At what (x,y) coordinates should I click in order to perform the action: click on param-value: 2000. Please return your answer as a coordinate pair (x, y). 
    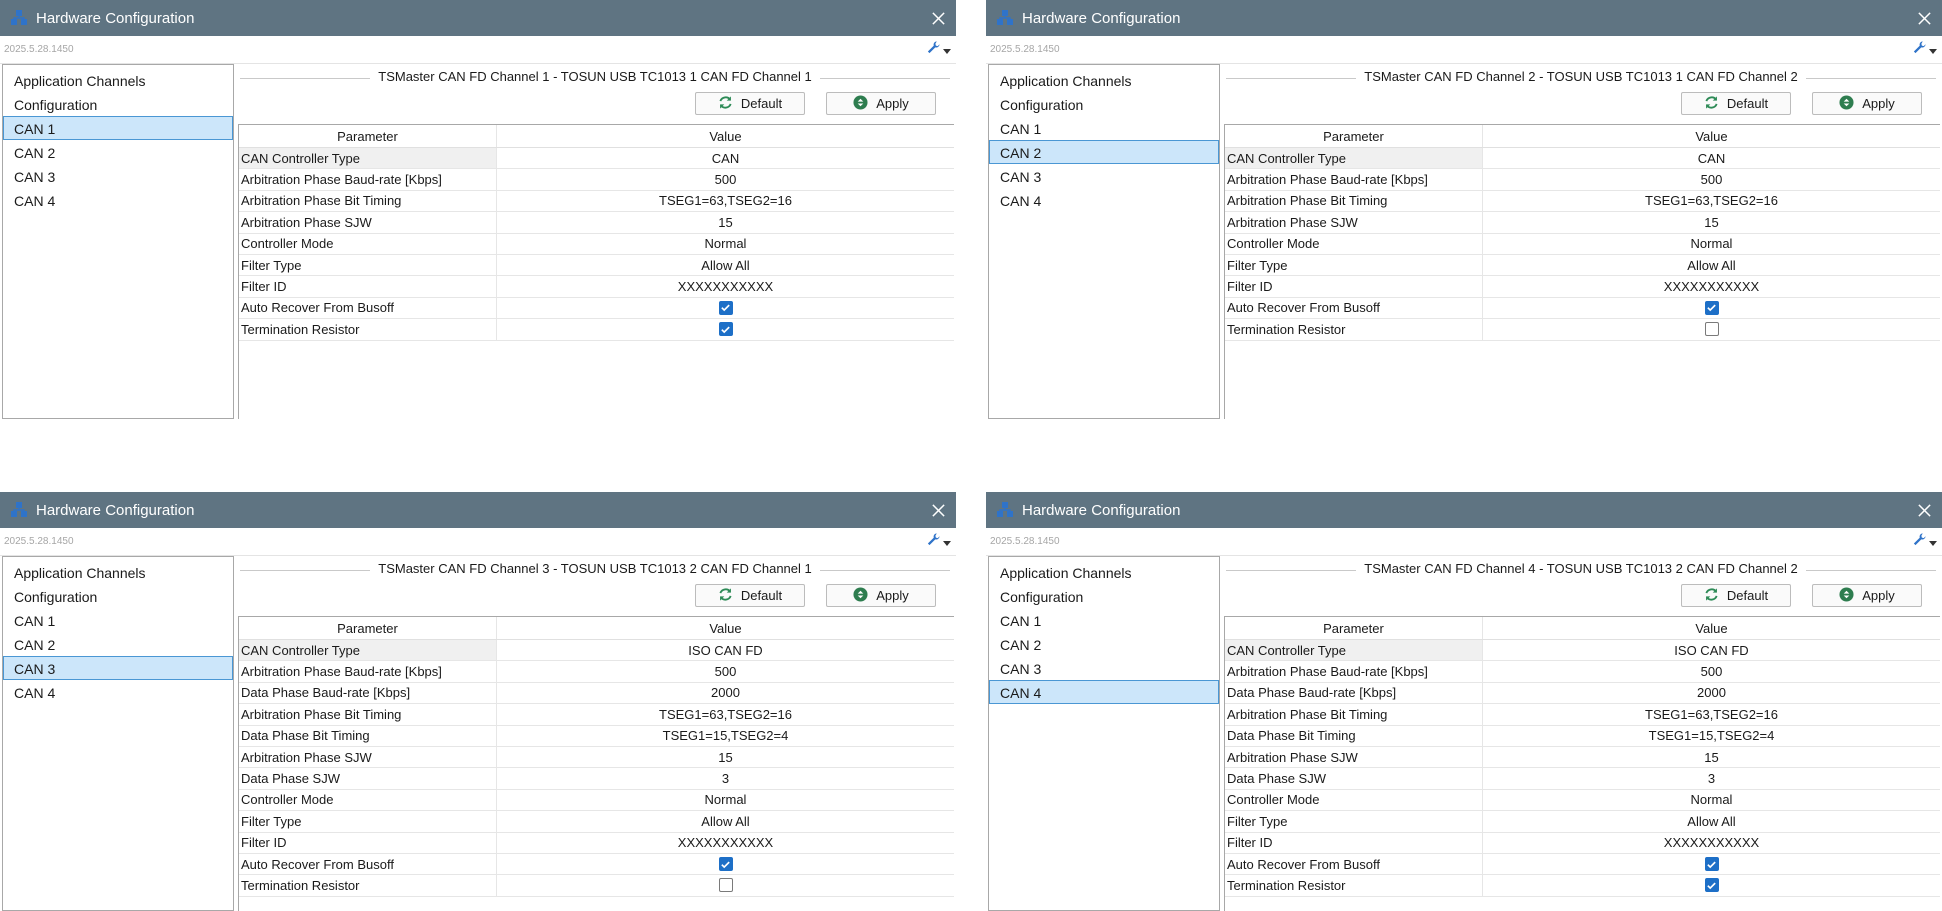
    Looking at the image, I should click on (725, 693).